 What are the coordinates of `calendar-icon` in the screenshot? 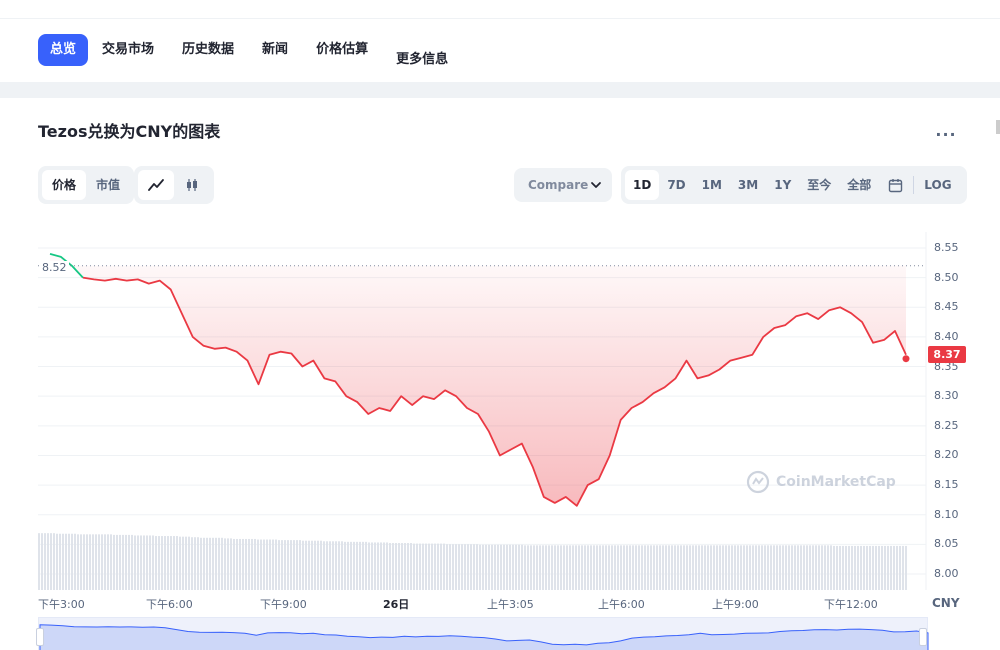 It's located at (895, 185).